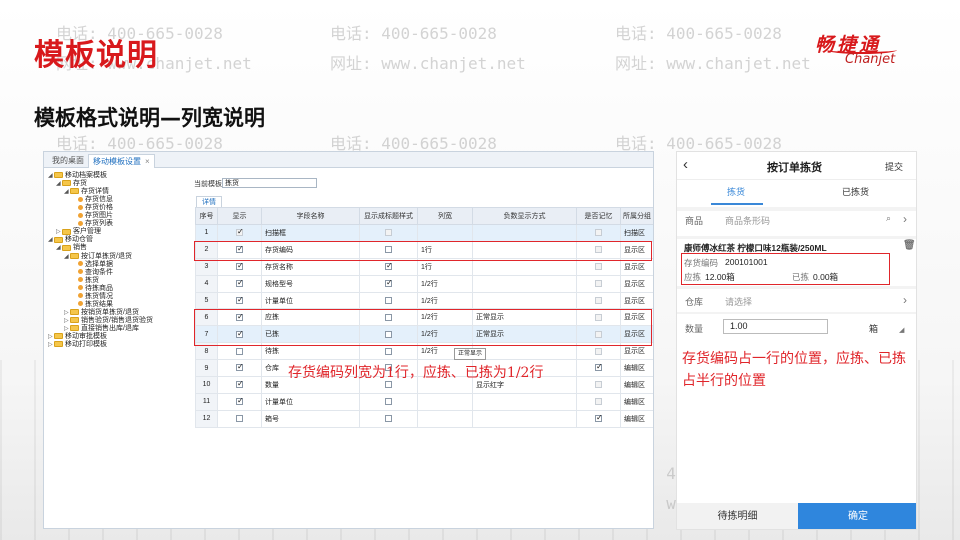  What do you see at coordinates (66, 183) in the screenshot?
I see `folder-icon` at bounding box center [66, 183].